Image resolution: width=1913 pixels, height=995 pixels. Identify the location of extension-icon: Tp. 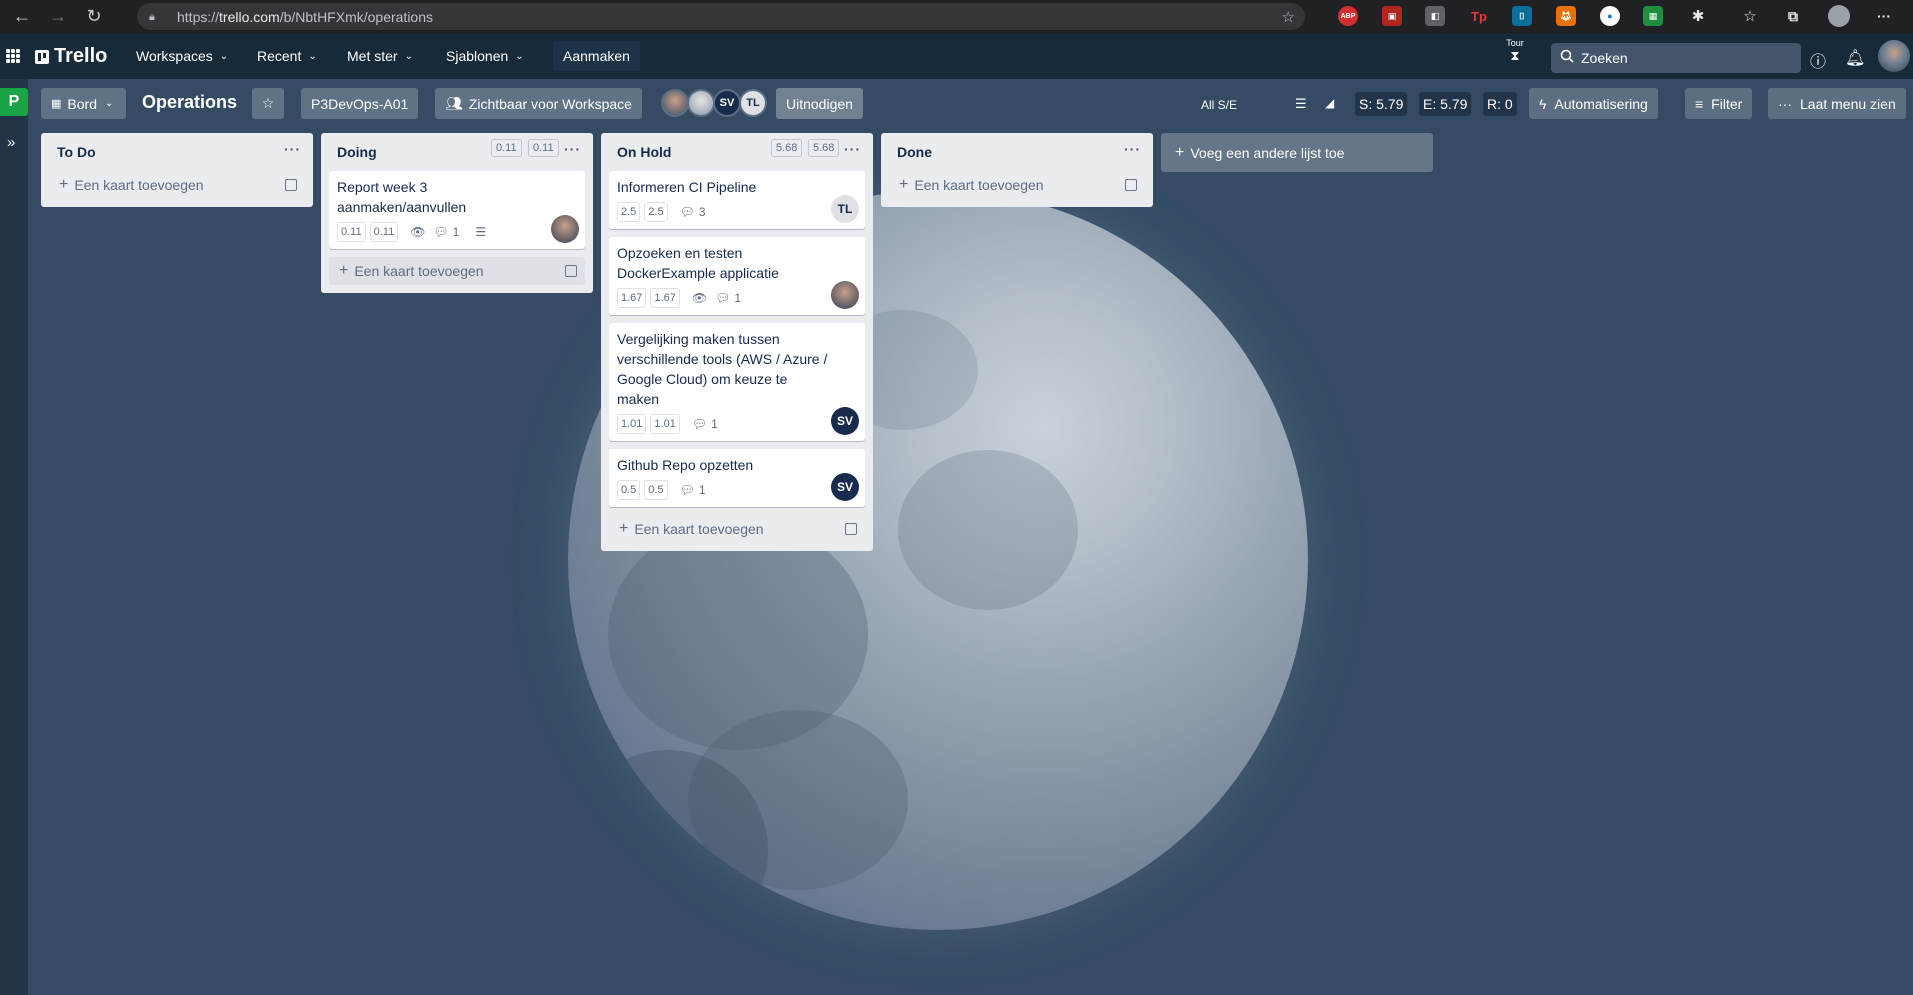
(1479, 16).